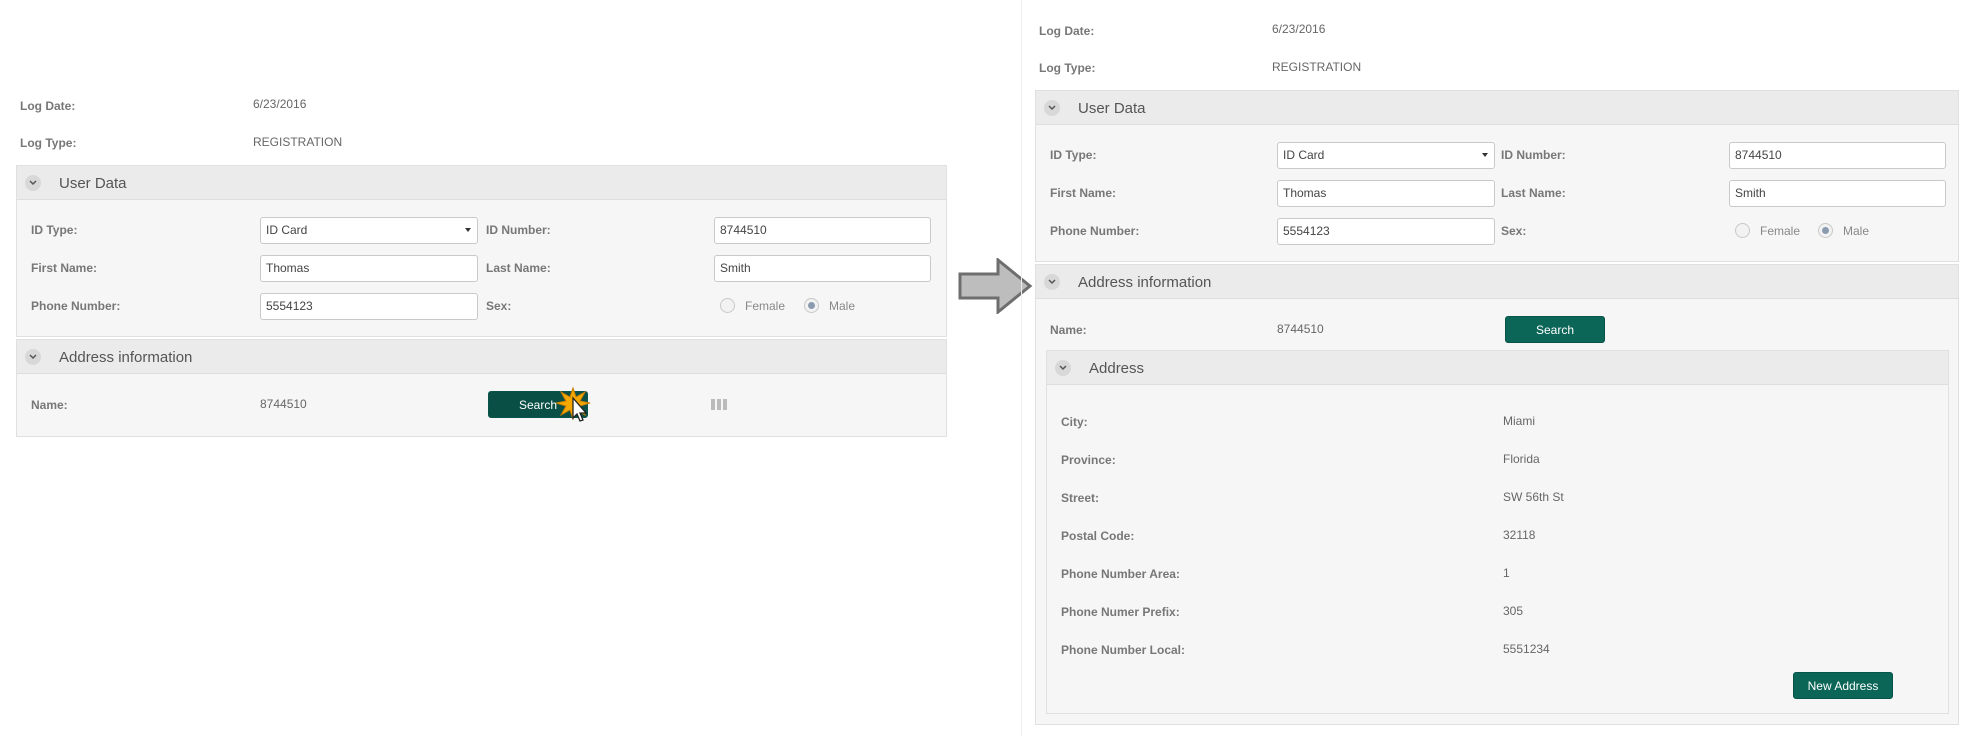 This screenshot has height=736, width=1970. What do you see at coordinates (1843, 685) in the screenshot?
I see `new-address-button: New Address` at bounding box center [1843, 685].